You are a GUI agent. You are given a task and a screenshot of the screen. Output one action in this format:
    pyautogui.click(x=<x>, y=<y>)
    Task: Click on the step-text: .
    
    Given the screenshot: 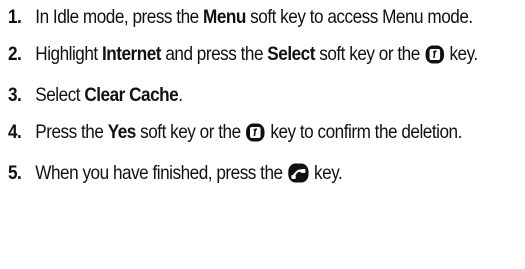 What is the action you would take?
    pyautogui.click(x=180, y=95)
    